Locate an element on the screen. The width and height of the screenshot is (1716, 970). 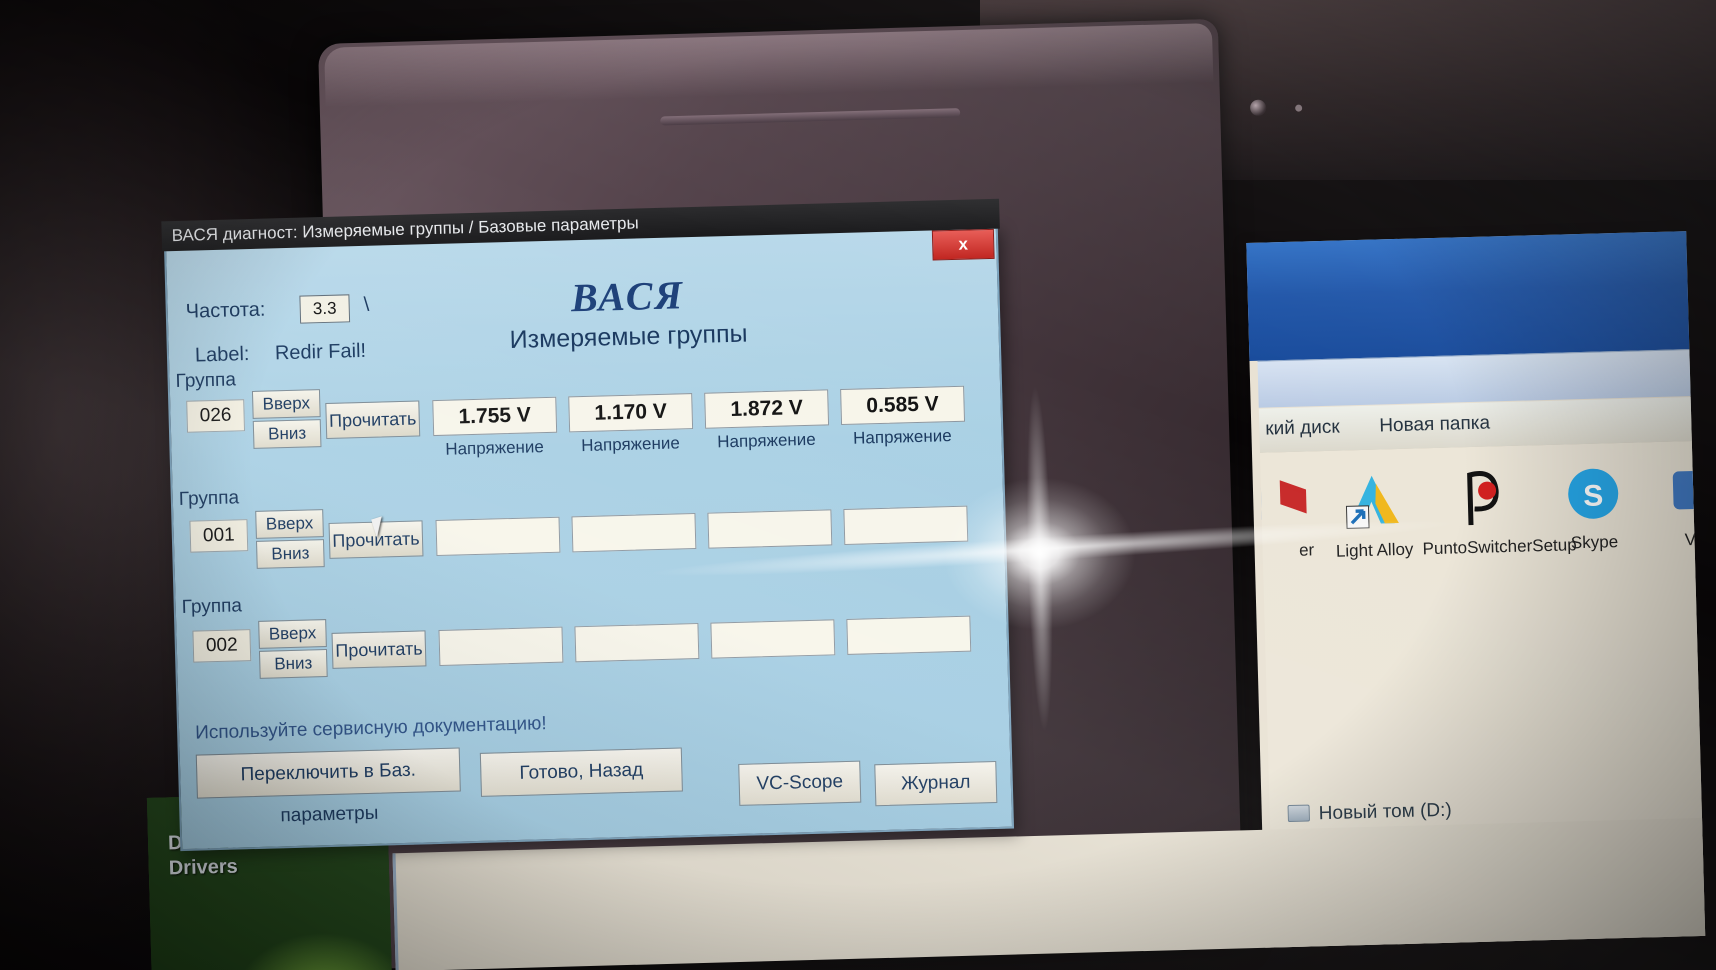
watermark-line-2: Drivers is located at coordinates (203, 867).